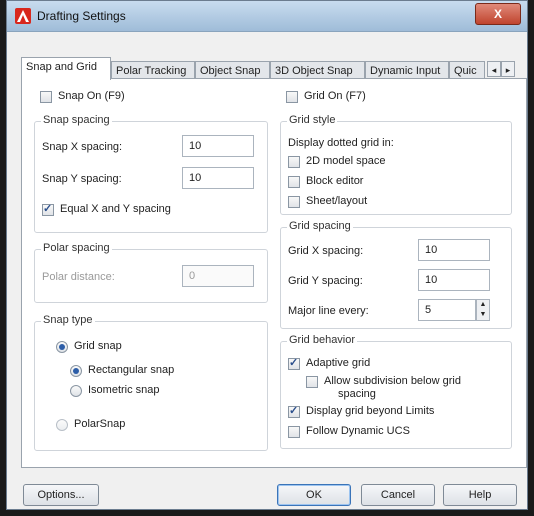  I want to click on window-title: Drafting Settings, so click(81, 16).